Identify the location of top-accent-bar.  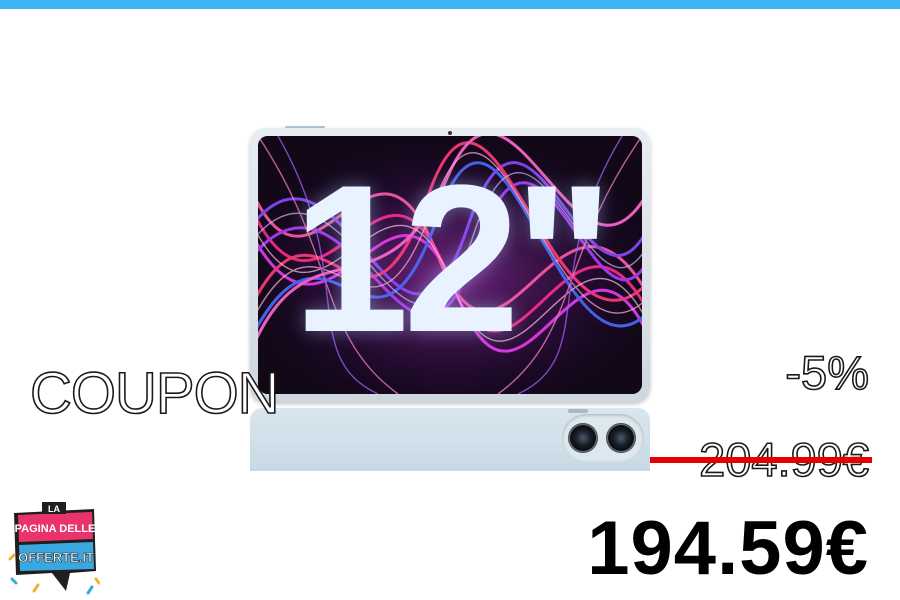
(450, 4).